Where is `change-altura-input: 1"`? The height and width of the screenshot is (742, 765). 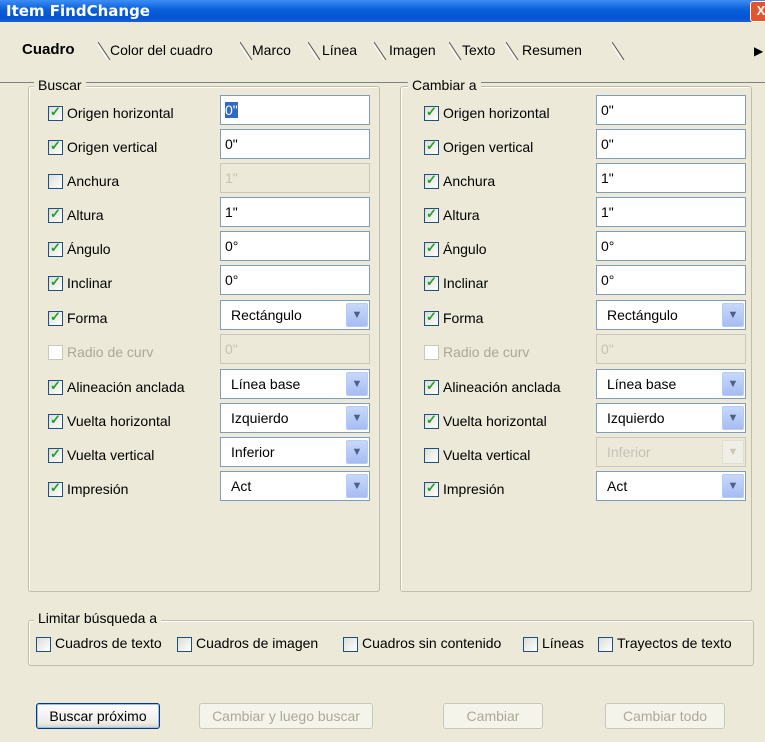
change-altura-input: 1" is located at coordinates (671, 212).